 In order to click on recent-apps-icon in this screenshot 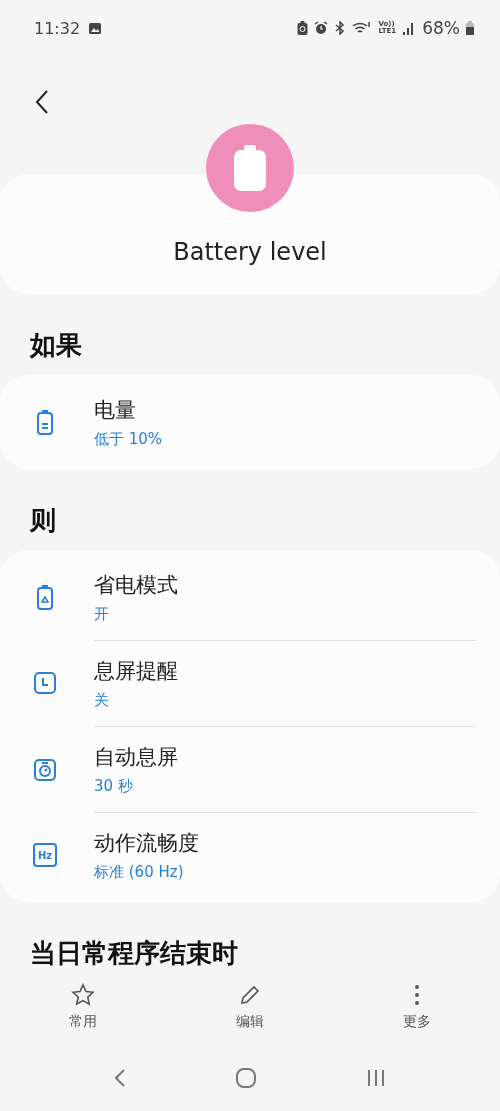, I will do `click(375, 1077)`.